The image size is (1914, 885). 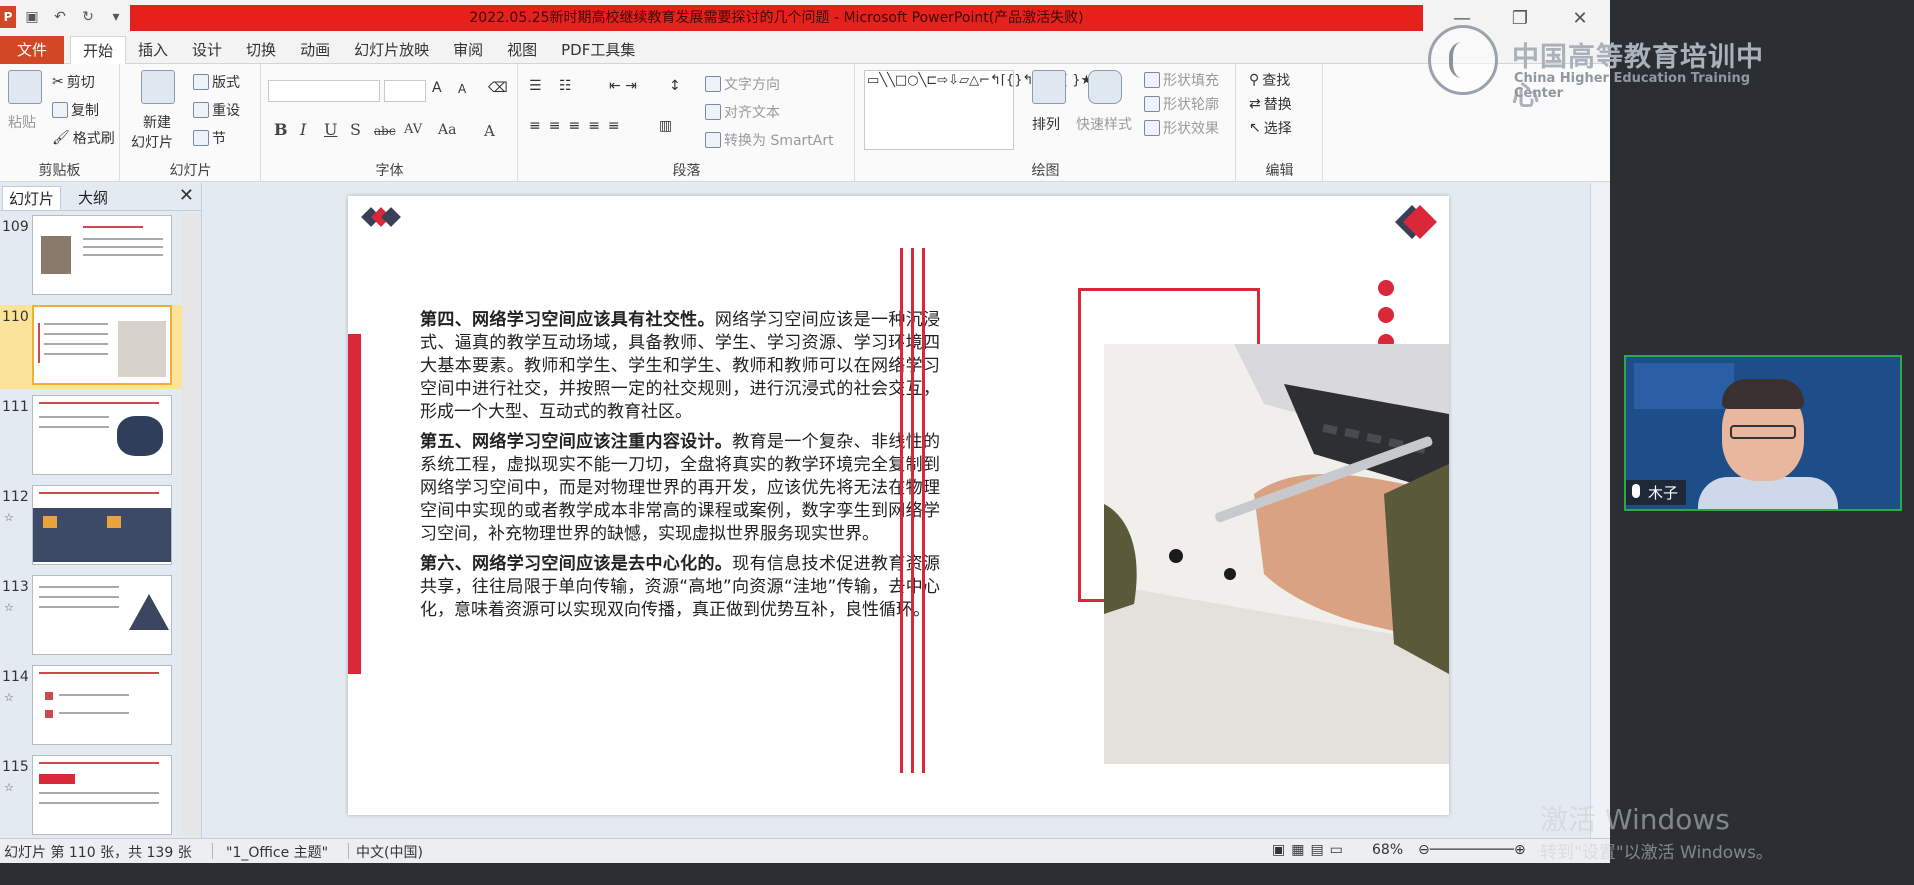 I want to click on shape-effects-button: 形状效果, so click(x=1181, y=128).